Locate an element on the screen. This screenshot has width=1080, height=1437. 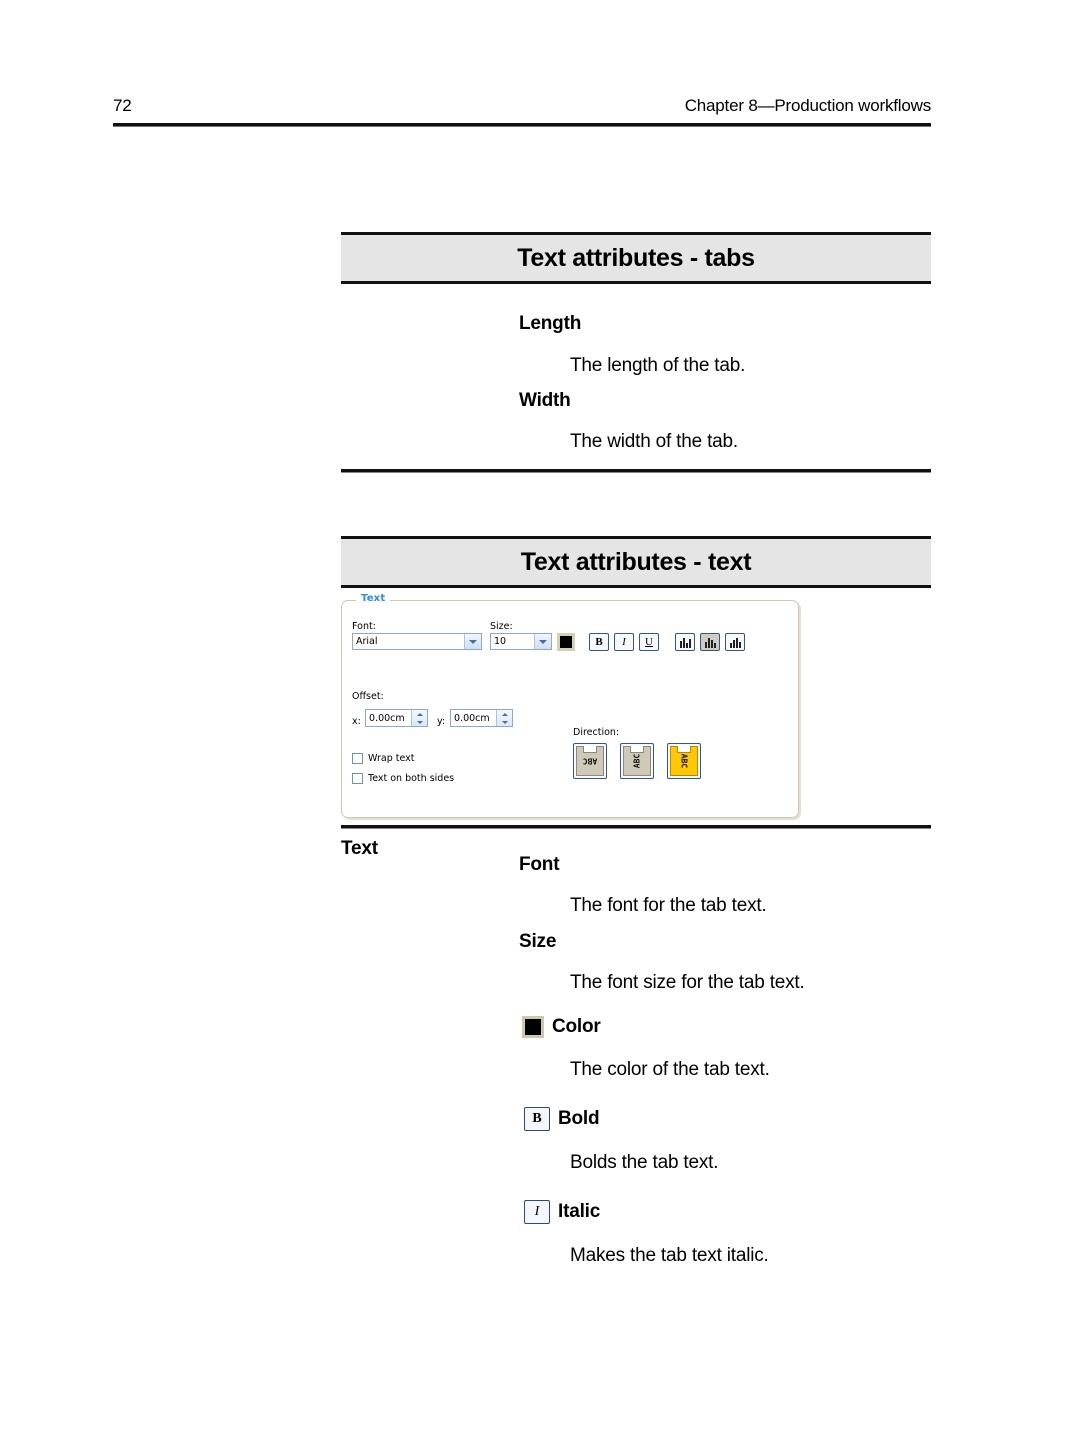
term-bold: Bold is located at coordinates (579, 1118).